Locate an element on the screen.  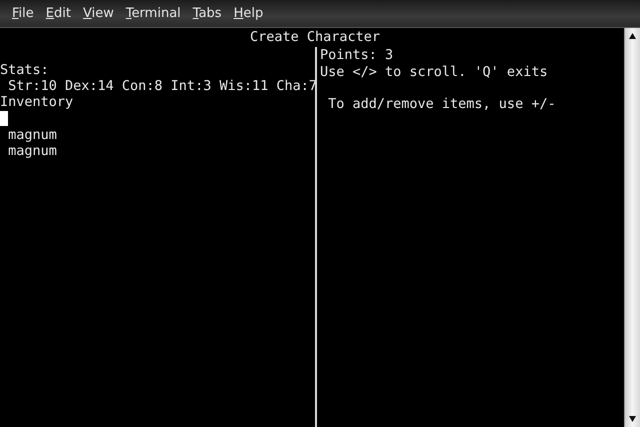
scroll-up-icon is located at coordinates (632, 36).